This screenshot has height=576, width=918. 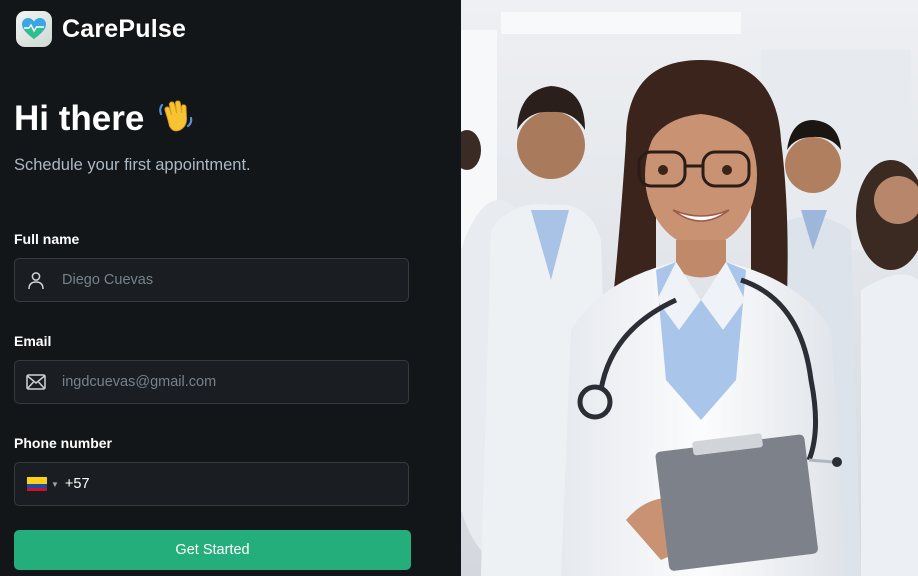 I want to click on hero-heading: Hi there, so click(x=105, y=118).